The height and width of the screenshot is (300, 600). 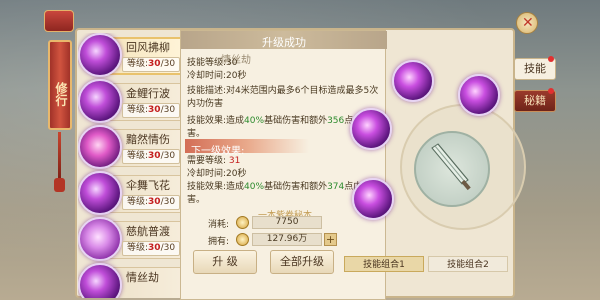 I want to click on popup-title: 升级成功, so click(x=284, y=42).